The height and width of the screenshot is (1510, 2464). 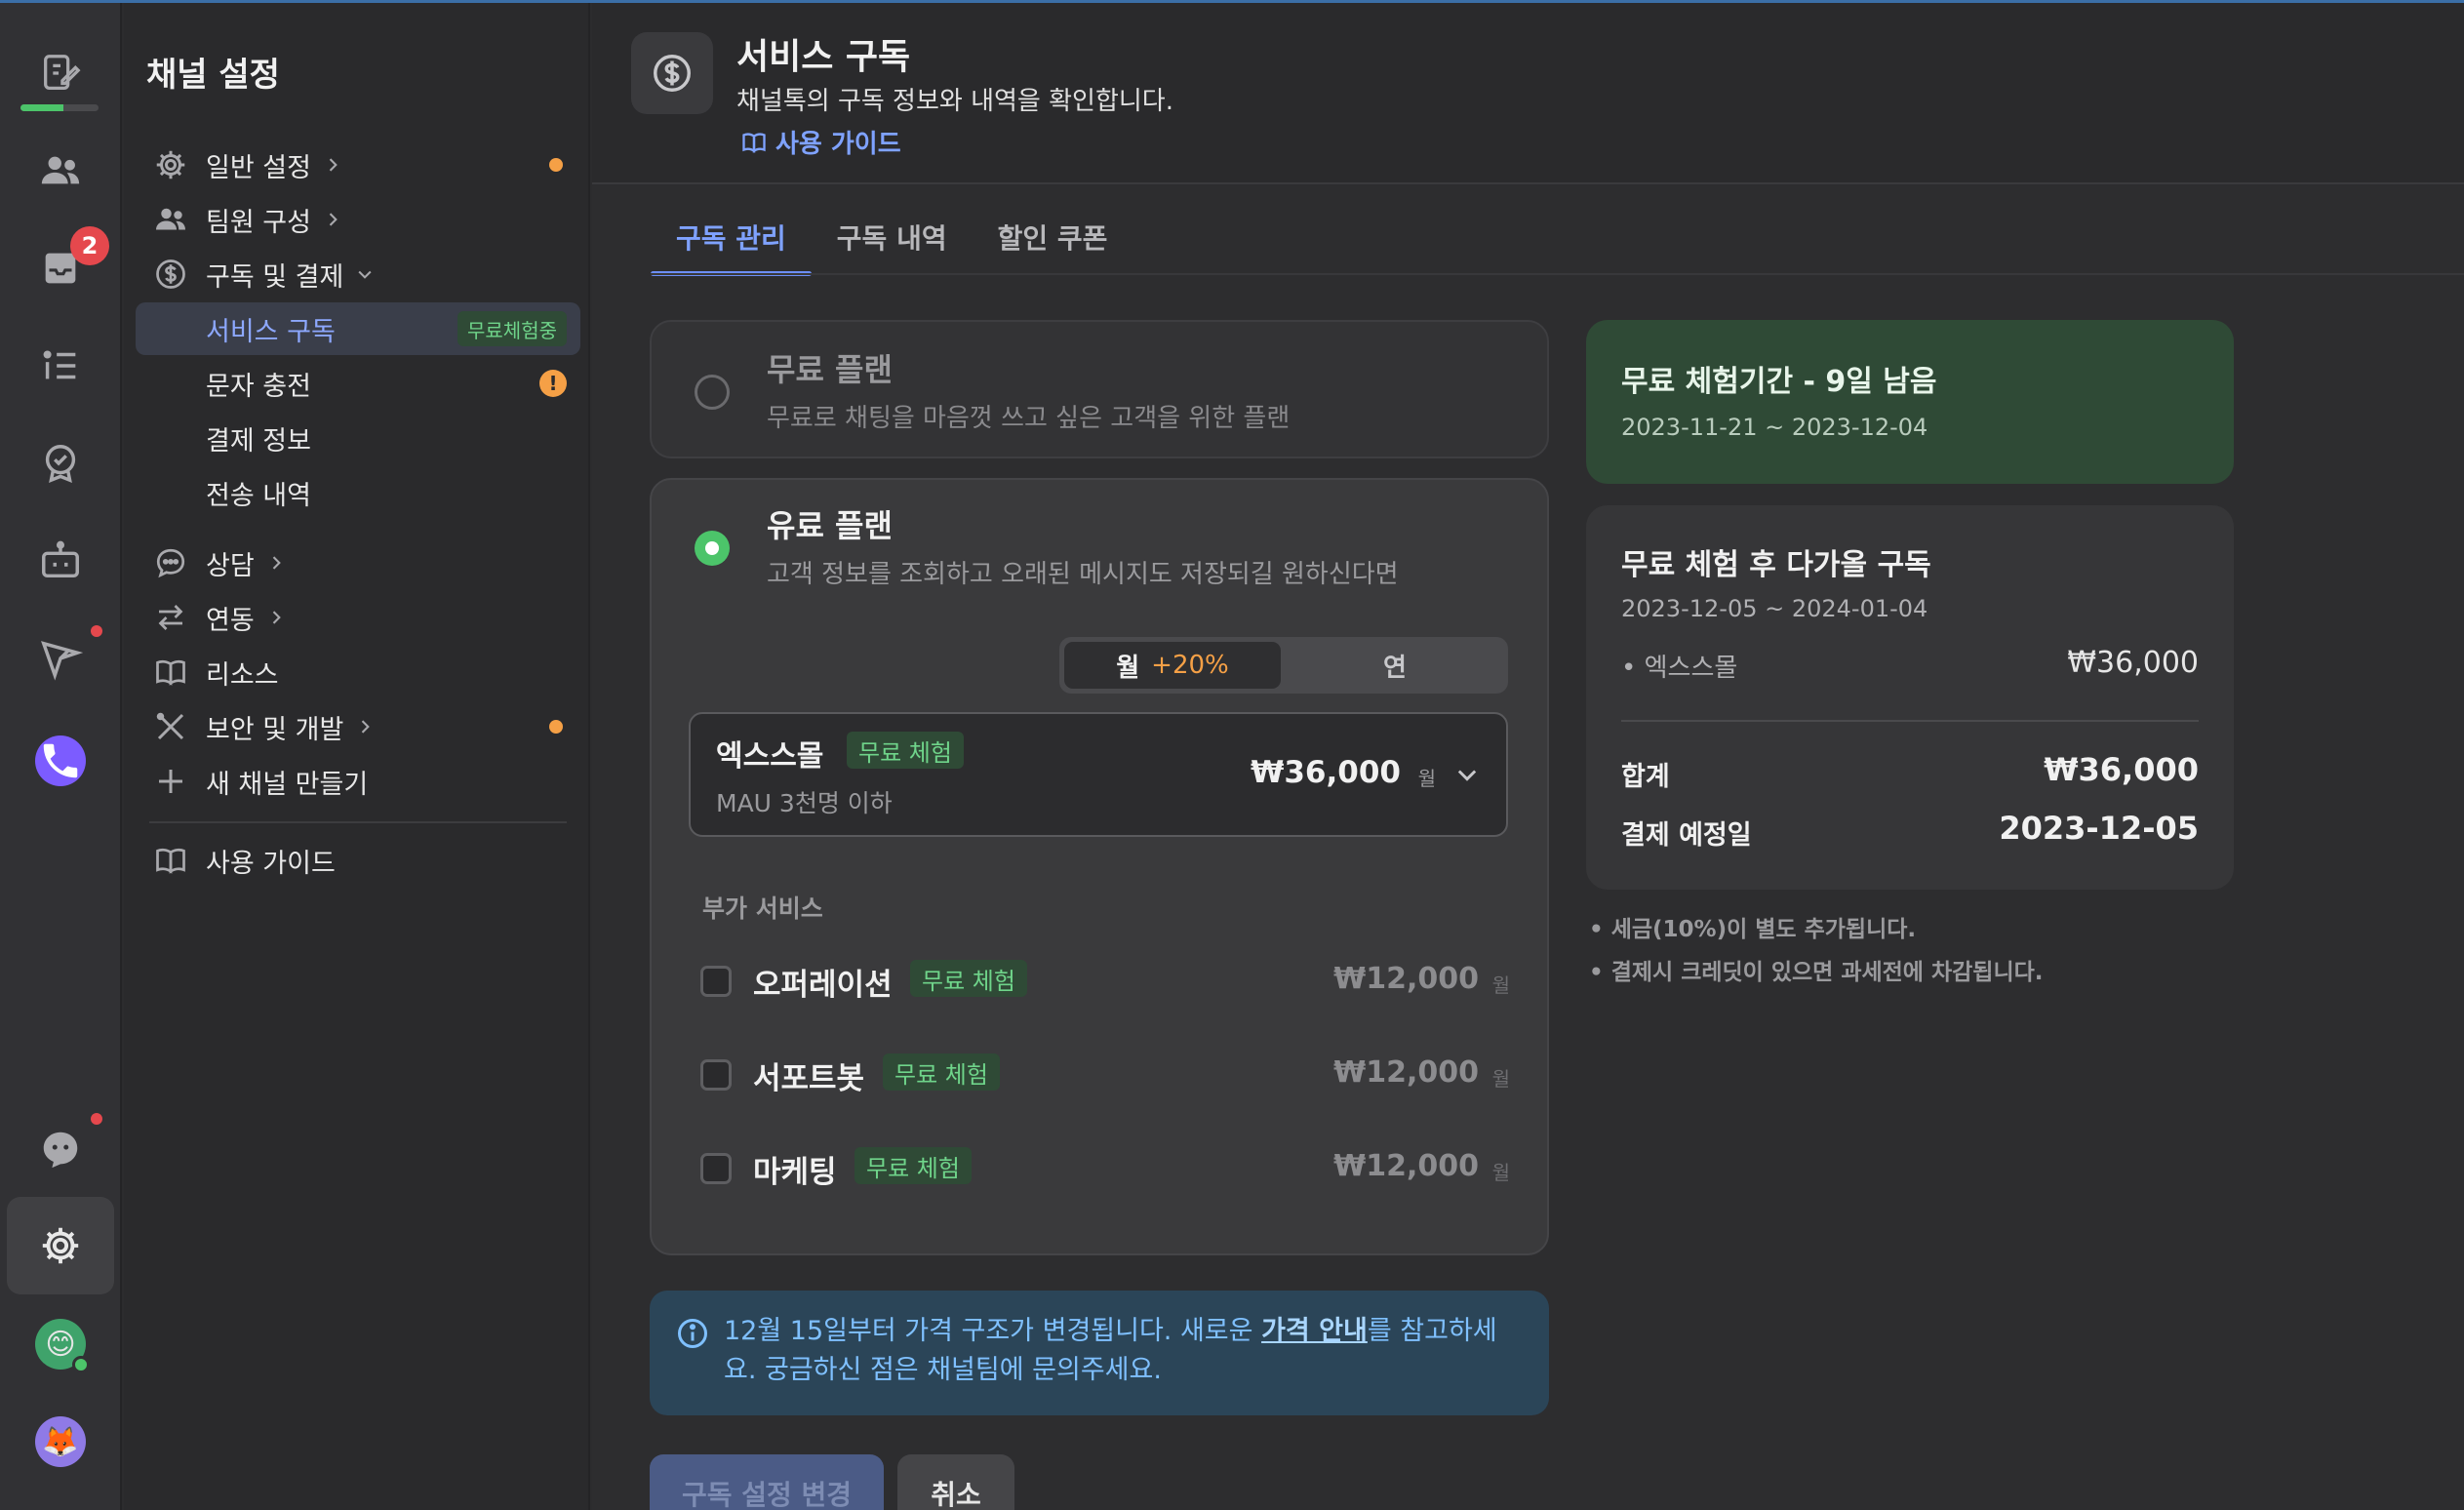 What do you see at coordinates (1395, 666) in the screenshot?
I see `billing-yearly-option: 연` at bounding box center [1395, 666].